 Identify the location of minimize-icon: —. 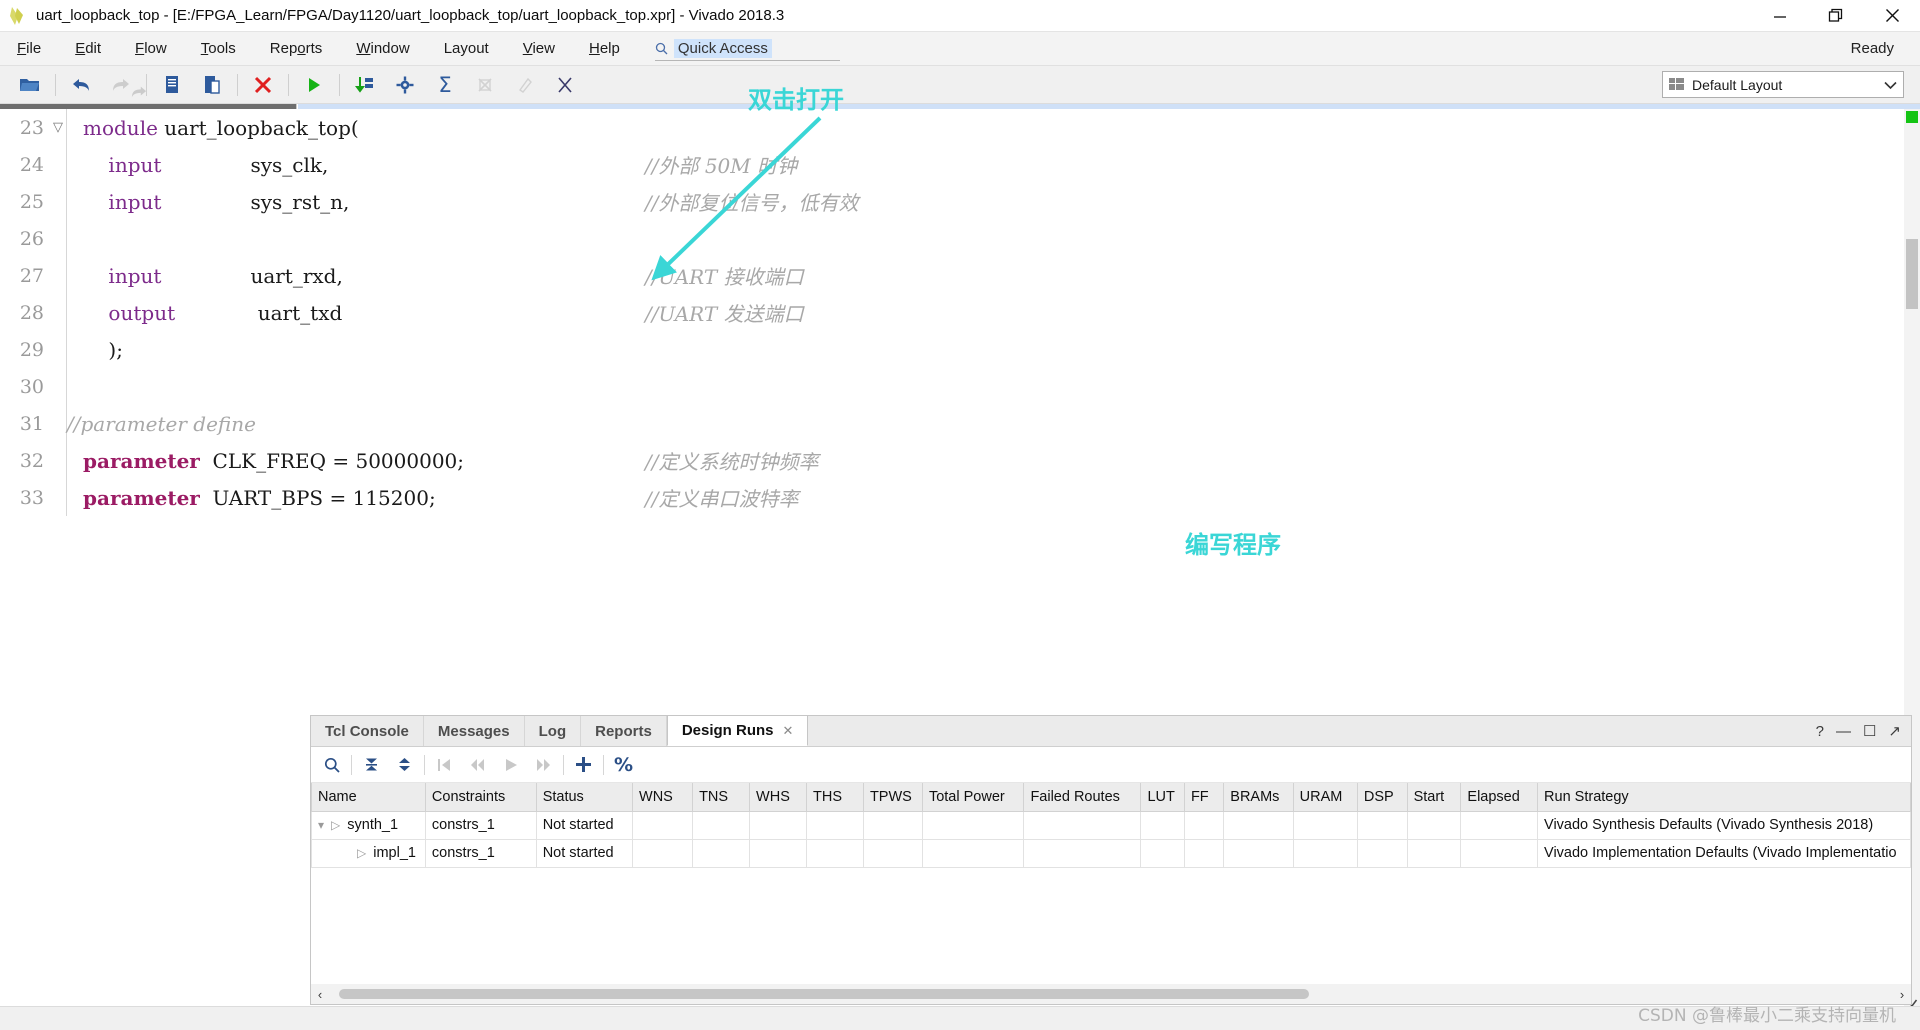
(1843, 731).